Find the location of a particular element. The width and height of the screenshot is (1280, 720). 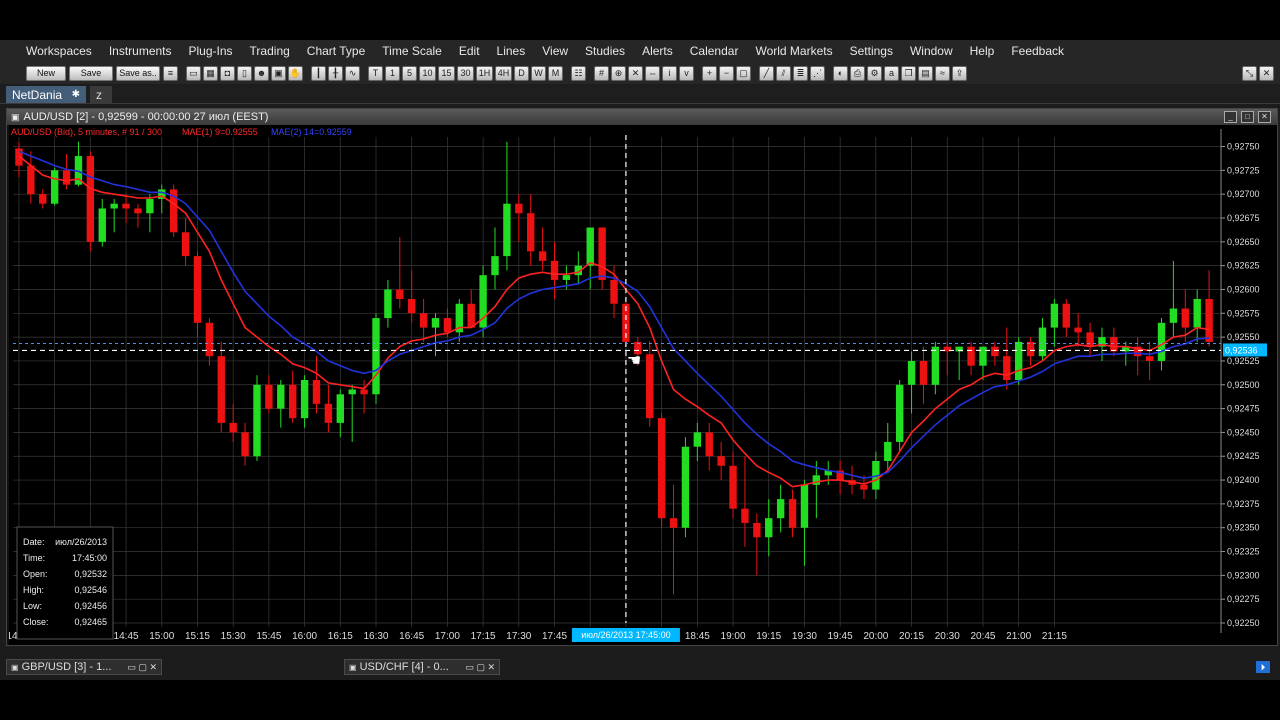

timeframe-1h-button: 1H is located at coordinates (484, 73).